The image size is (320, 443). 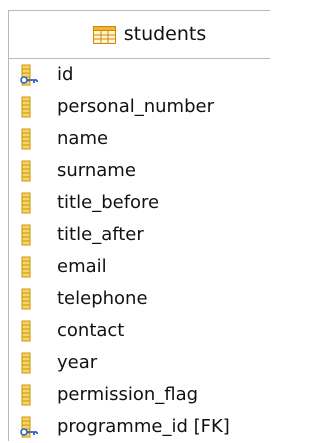 What do you see at coordinates (30, 75) in the screenshot?
I see `primary-key-icon` at bounding box center [30, 75].